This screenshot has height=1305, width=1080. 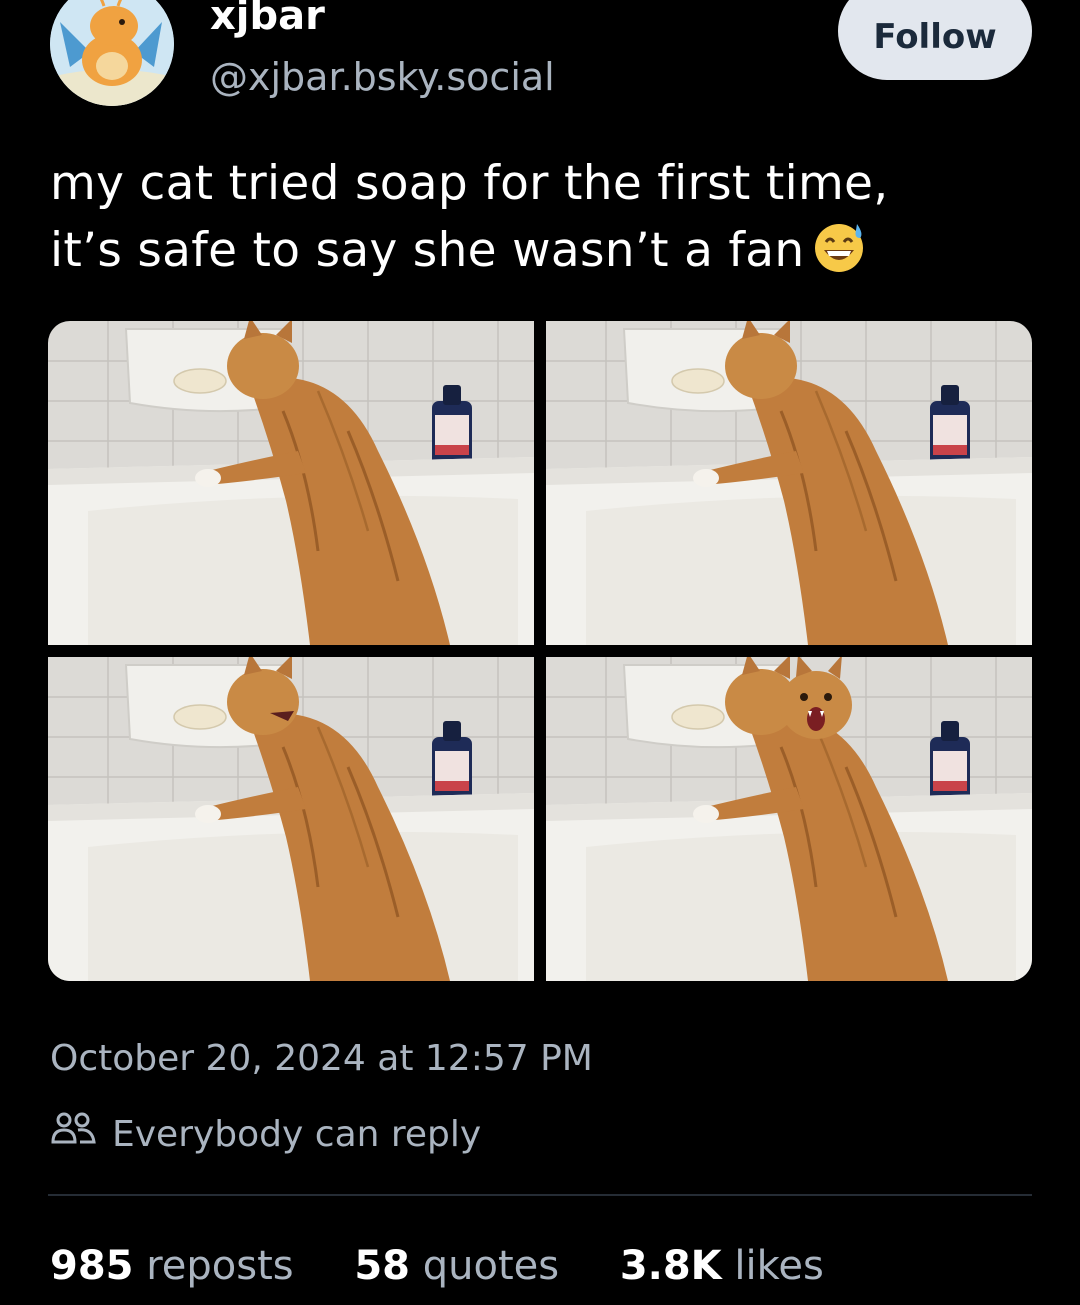 What do you see at coordinates (382, 77) in the screenshot?
I see `author-handle: @xjbar.bsky.social` at bounding box center [382, 77].